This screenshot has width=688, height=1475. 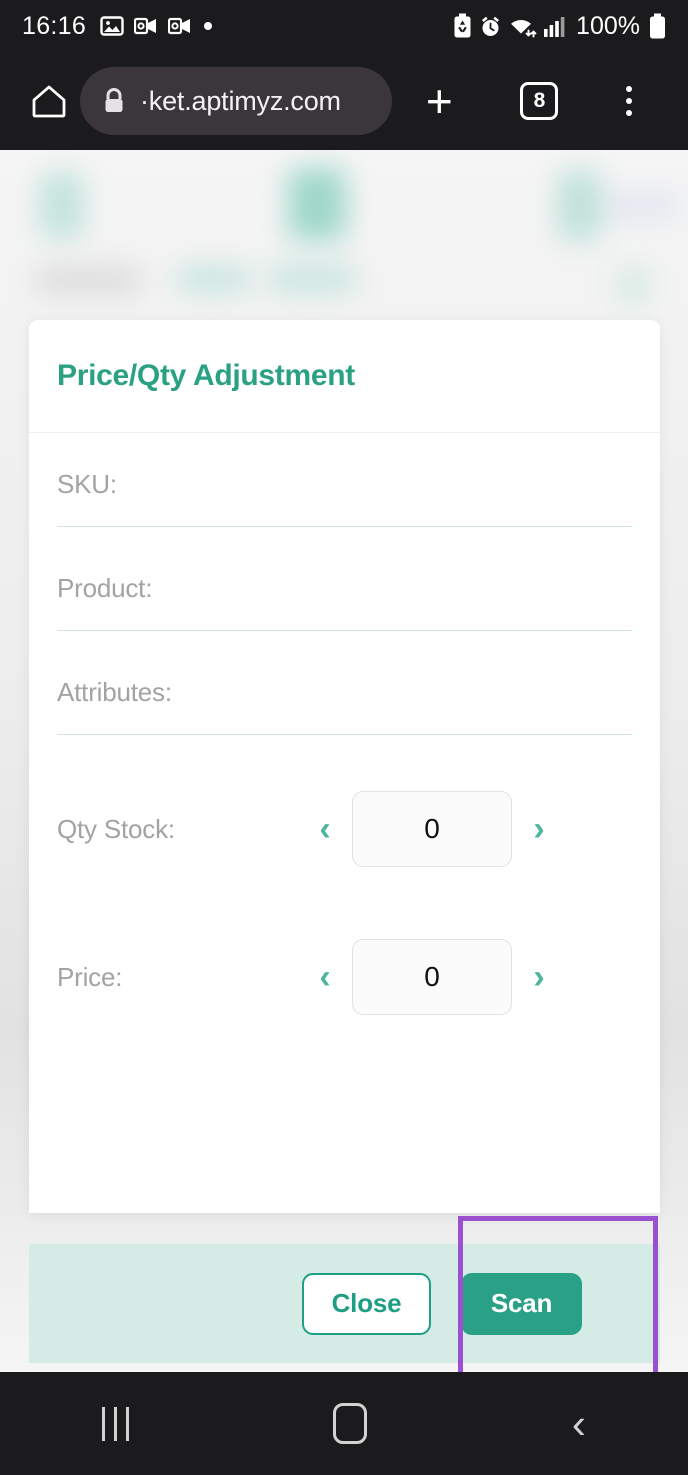 I want to click on browser-toolbar: ·ket.aptimyz.com + 8, so click(x=344, y=101).